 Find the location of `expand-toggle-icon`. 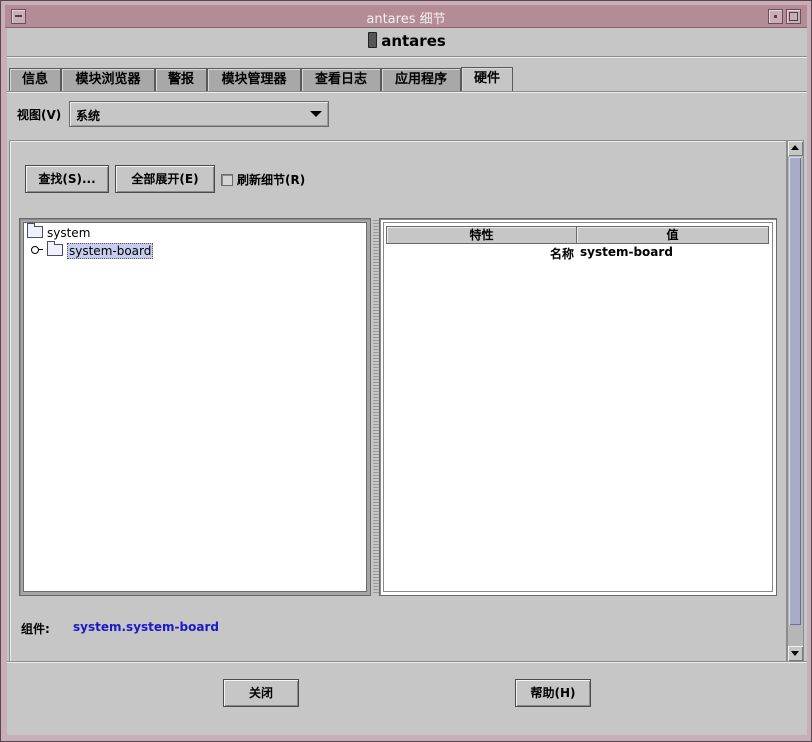

expand-toggle-icon is located at coordinates (37, 250).